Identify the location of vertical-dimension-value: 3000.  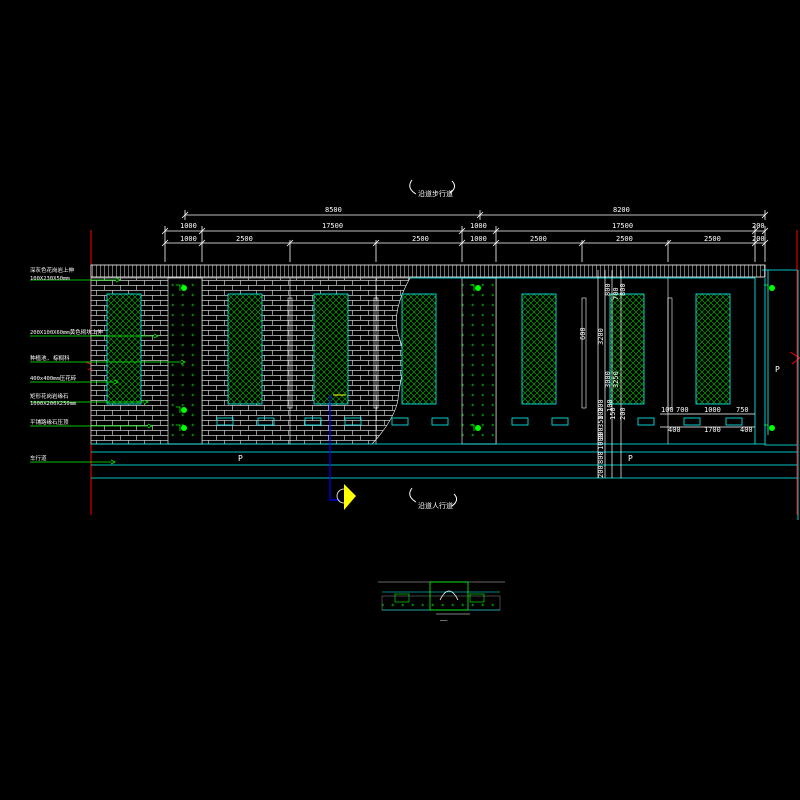
(608, 379).